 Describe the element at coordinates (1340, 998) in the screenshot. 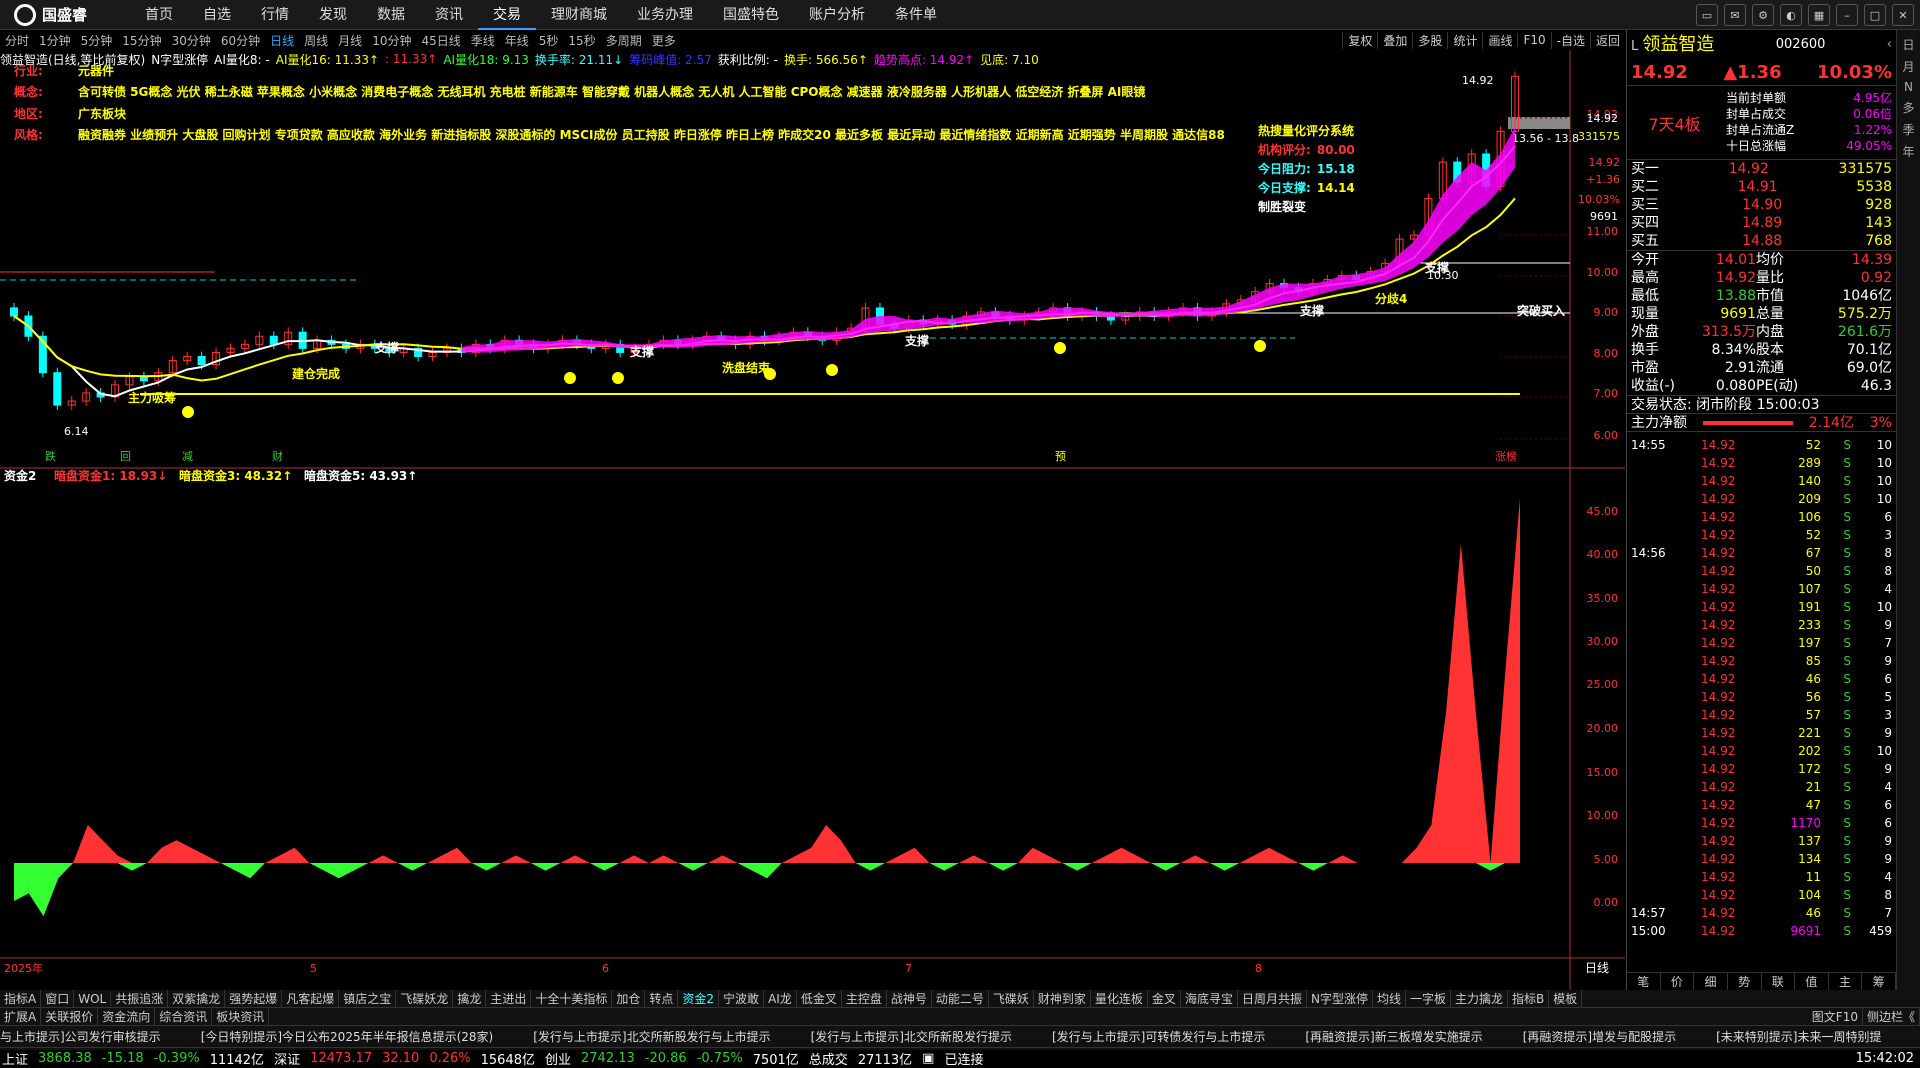

I see `indicator-tab: N字型涨停` at that location.